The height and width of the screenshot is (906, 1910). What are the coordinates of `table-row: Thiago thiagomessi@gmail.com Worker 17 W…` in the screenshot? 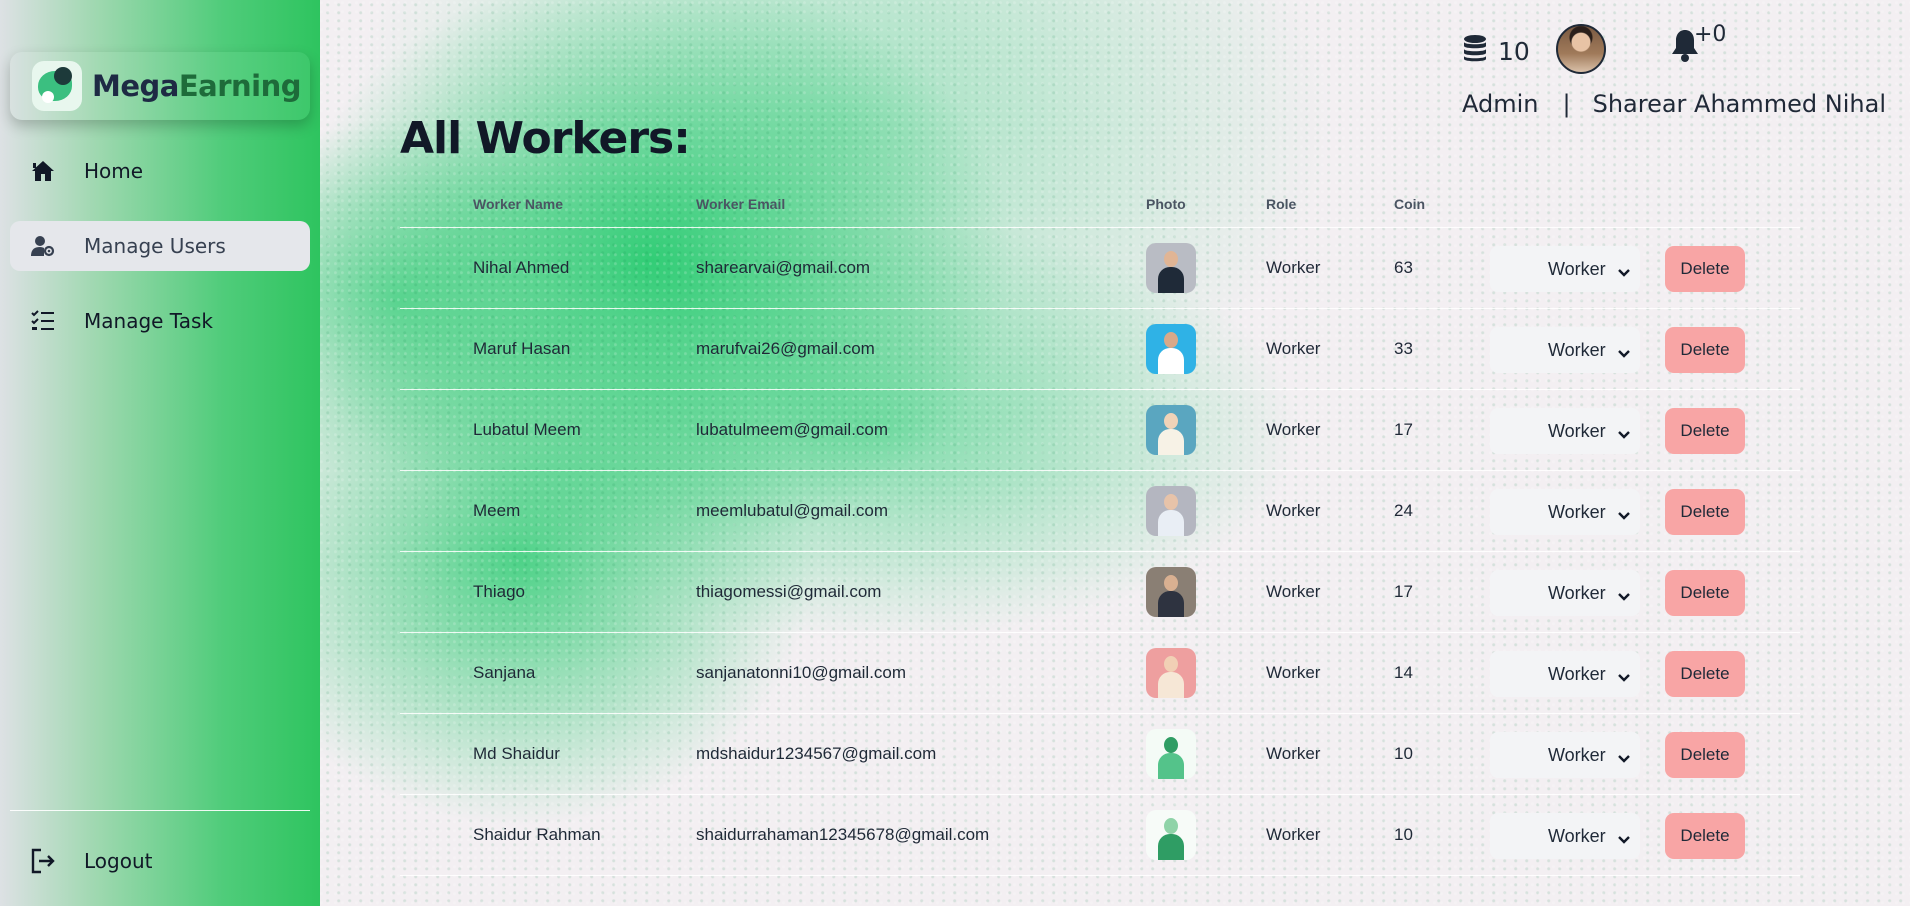 It's located at (1100, 592).